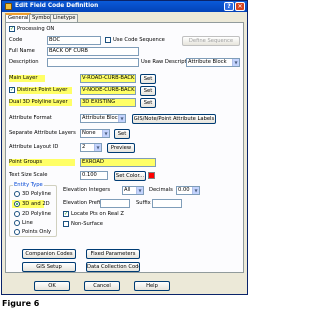 The height and width of the screenshot is (313, 320). What do you see at coordinates (124, 6) in the screenshot?
I see `title-bar: Edit Field Code Definition ? ✕` at bounding box center [124, 6].